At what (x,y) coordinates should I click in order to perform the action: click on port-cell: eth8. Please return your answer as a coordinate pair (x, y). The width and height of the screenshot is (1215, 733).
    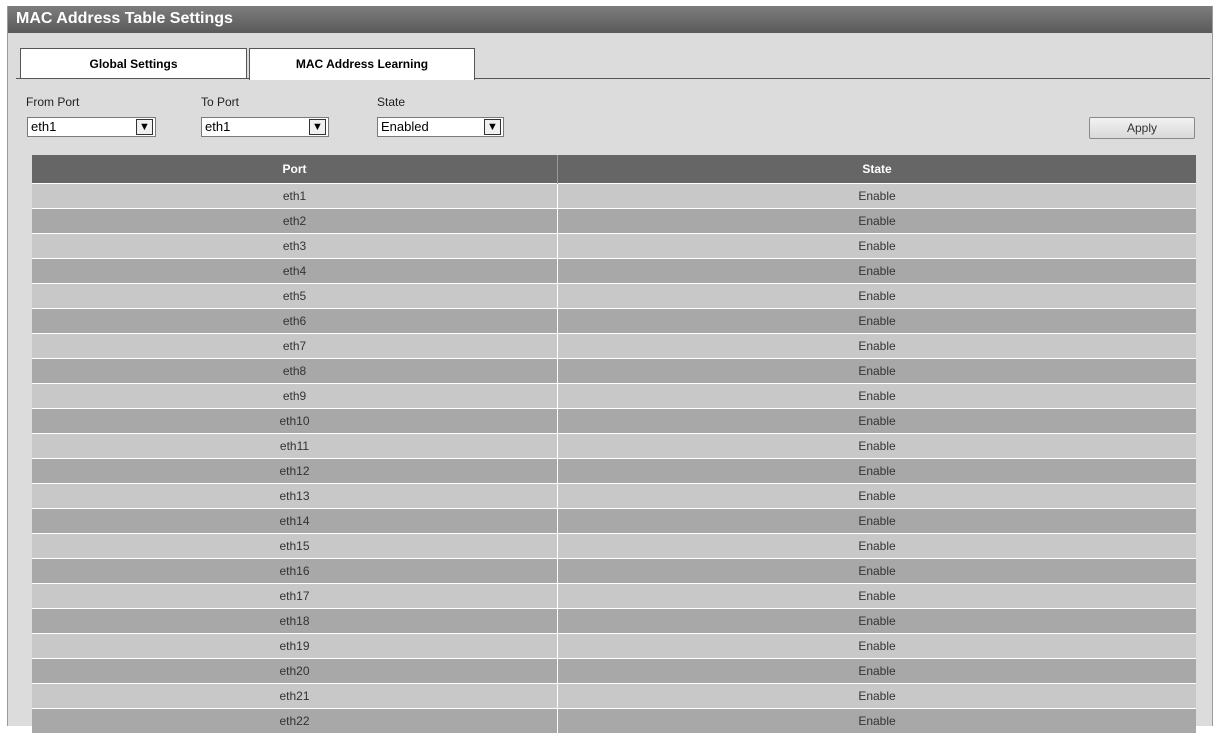
    Looking at the image, I should click on (295, 371).